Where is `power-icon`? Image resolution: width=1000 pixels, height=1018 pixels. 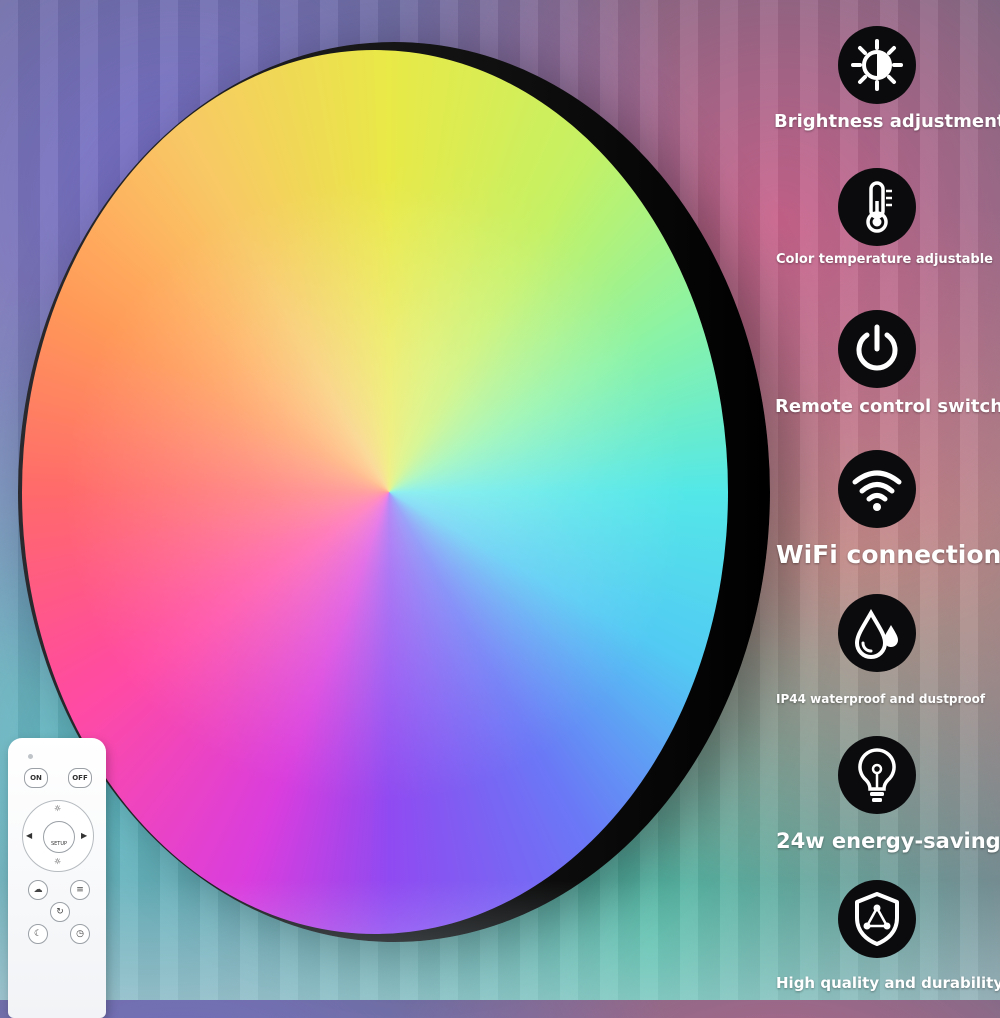 power-icon is located at coordinates (877, 349).